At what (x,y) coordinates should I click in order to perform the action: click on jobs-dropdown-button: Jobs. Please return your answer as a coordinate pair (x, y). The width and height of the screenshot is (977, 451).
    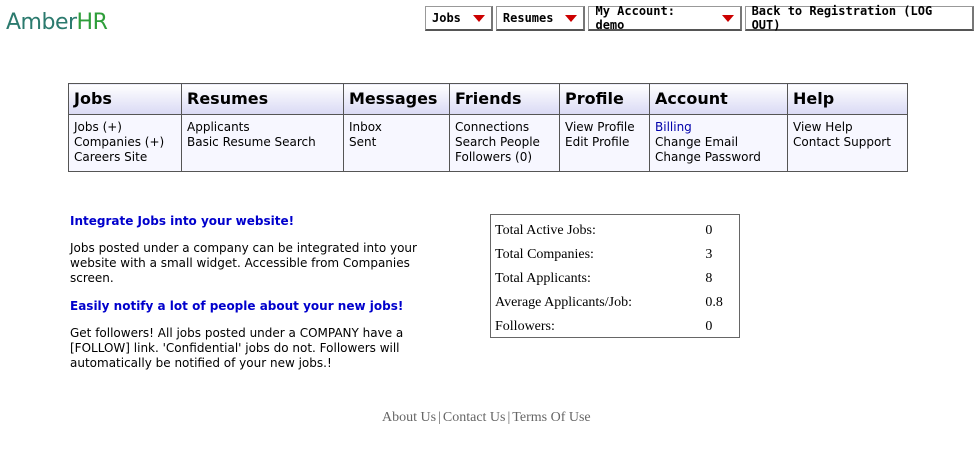
    Looking at the image, I should click on (459, 18).